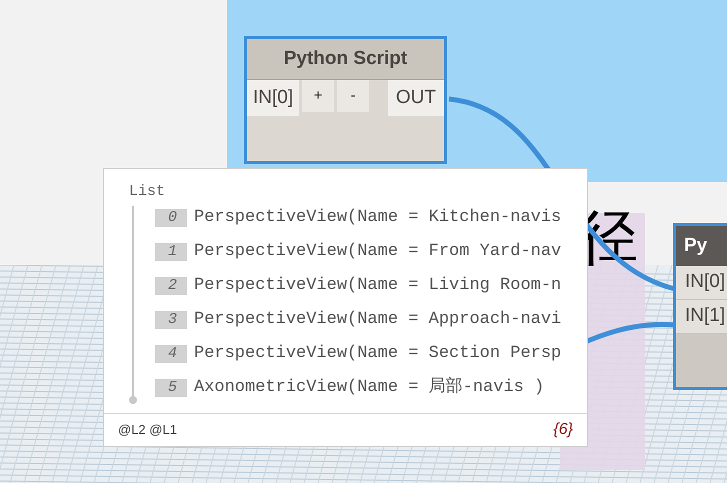  Describe the element at coordinates (133, 306) in the screenshot. I see `tree-line-icon` at that location.